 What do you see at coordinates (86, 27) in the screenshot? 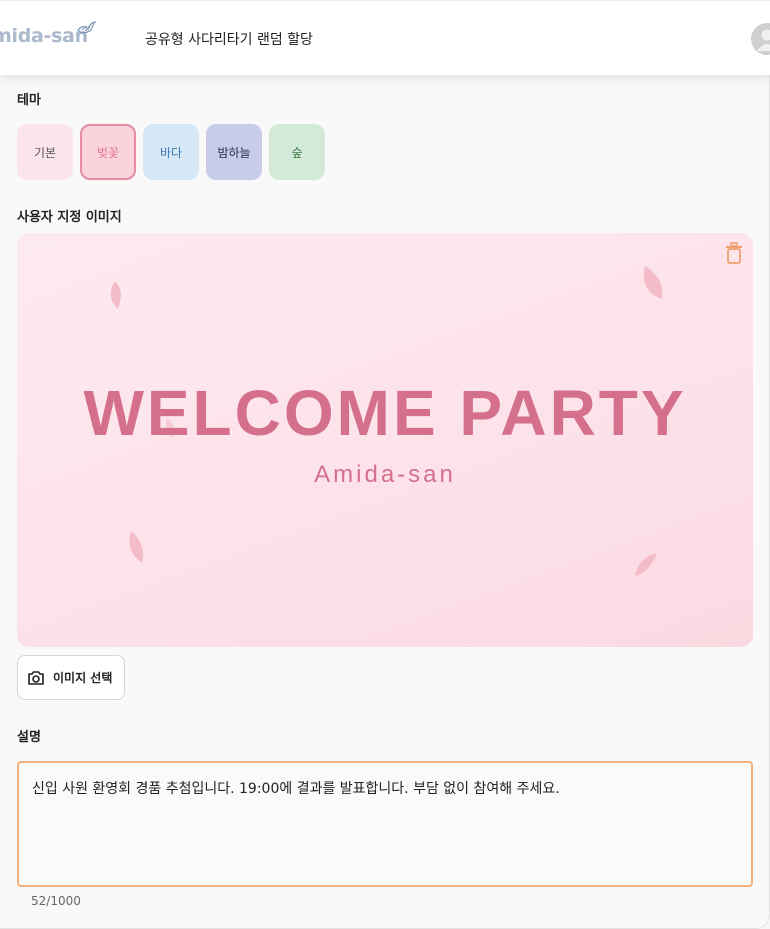
I see `bird-logo-icon` at bounding box center [86, 27].